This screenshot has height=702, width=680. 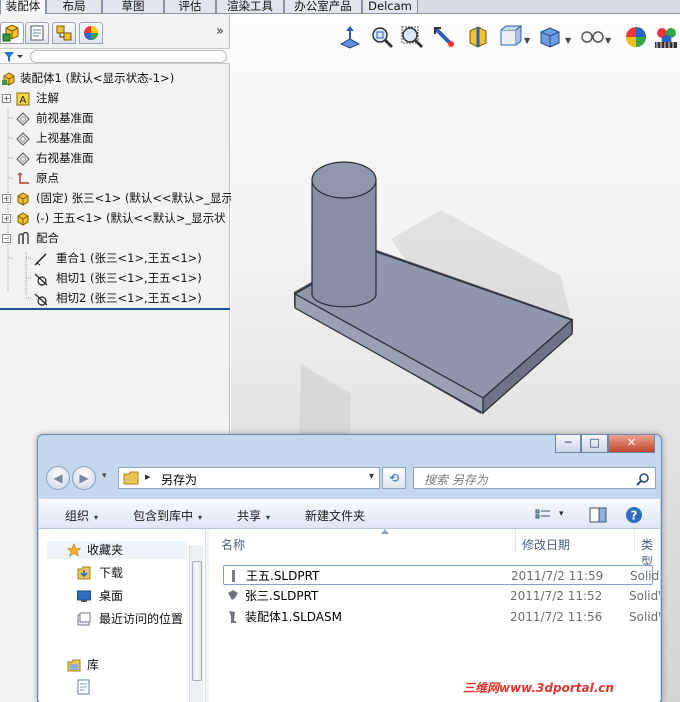 I want to click on include-in-library-button: 包含到库中 ▾, so click(x=167, y=515).